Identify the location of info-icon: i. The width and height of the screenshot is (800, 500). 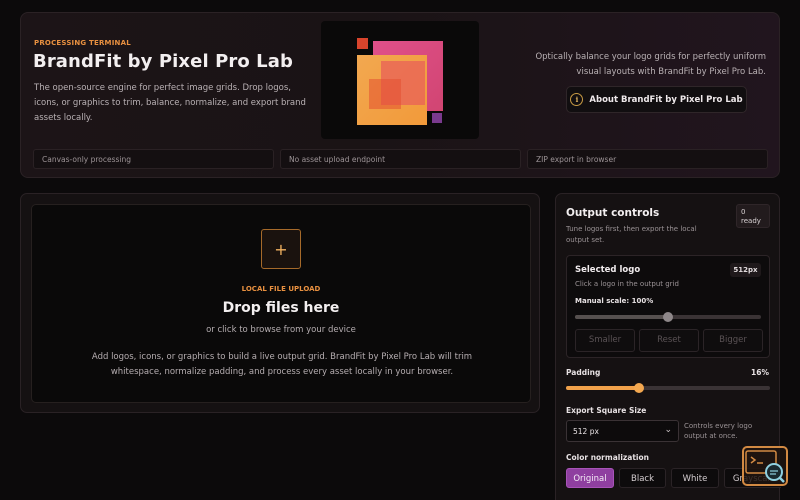
(577, 99).